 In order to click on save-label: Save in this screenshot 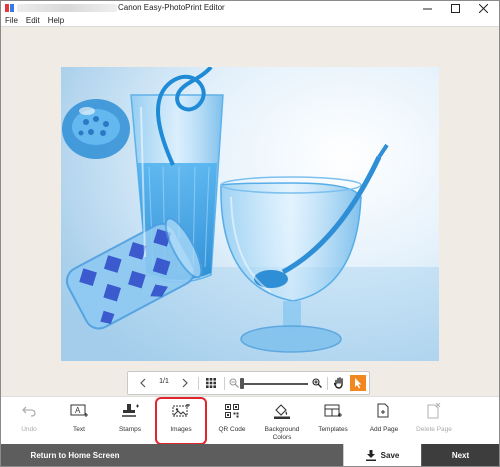, I will do `click(390, 455)`.